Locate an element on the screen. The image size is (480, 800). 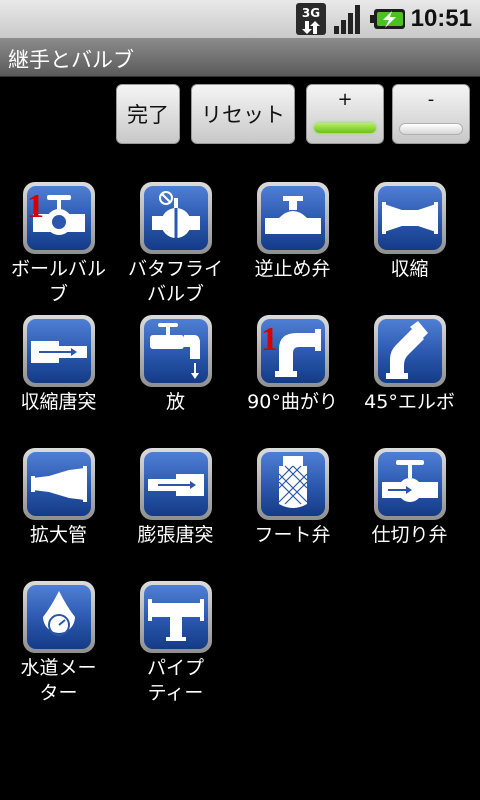
butterfly-valve-icon is located at coordinates (175, 214).